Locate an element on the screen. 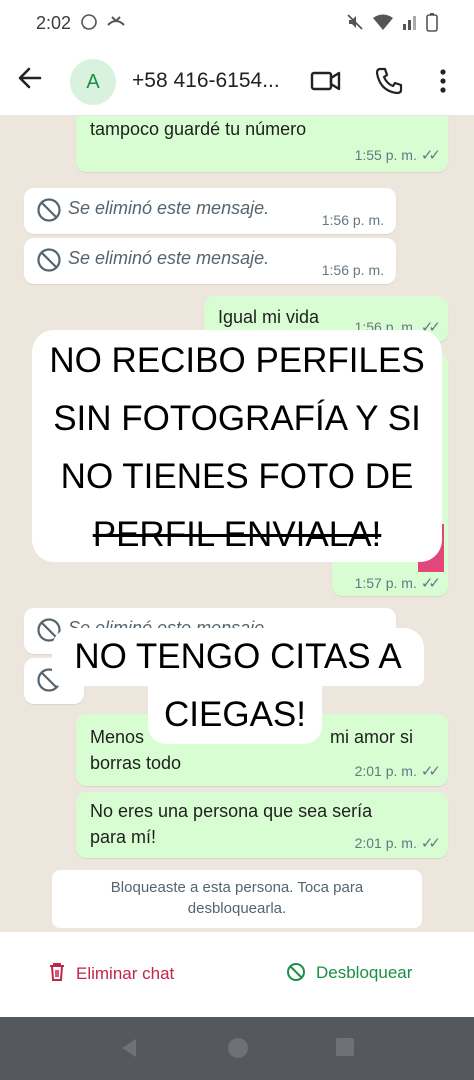  message-time: 1:55 p. m. ✓✓ is located at coordinates (397, 155).